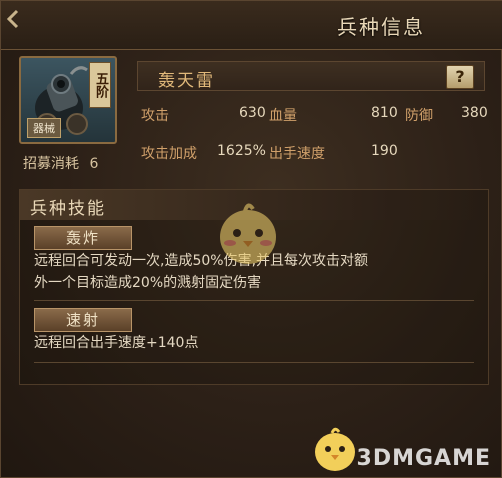 The height and width of the screenshot is (478, 502). I want to click on recruit-cost-value: 6, so click(94, 164).